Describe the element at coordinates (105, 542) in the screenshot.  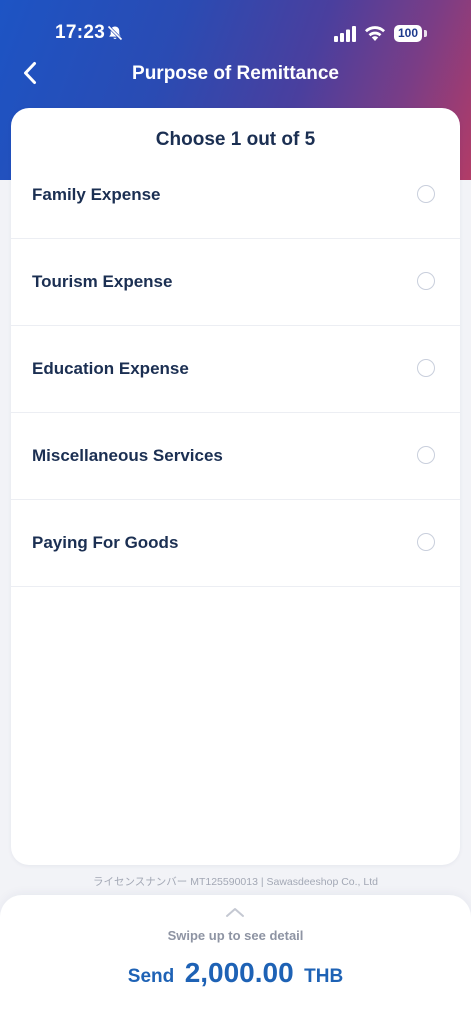
I see `option-label: Paying For Goods` at that location.